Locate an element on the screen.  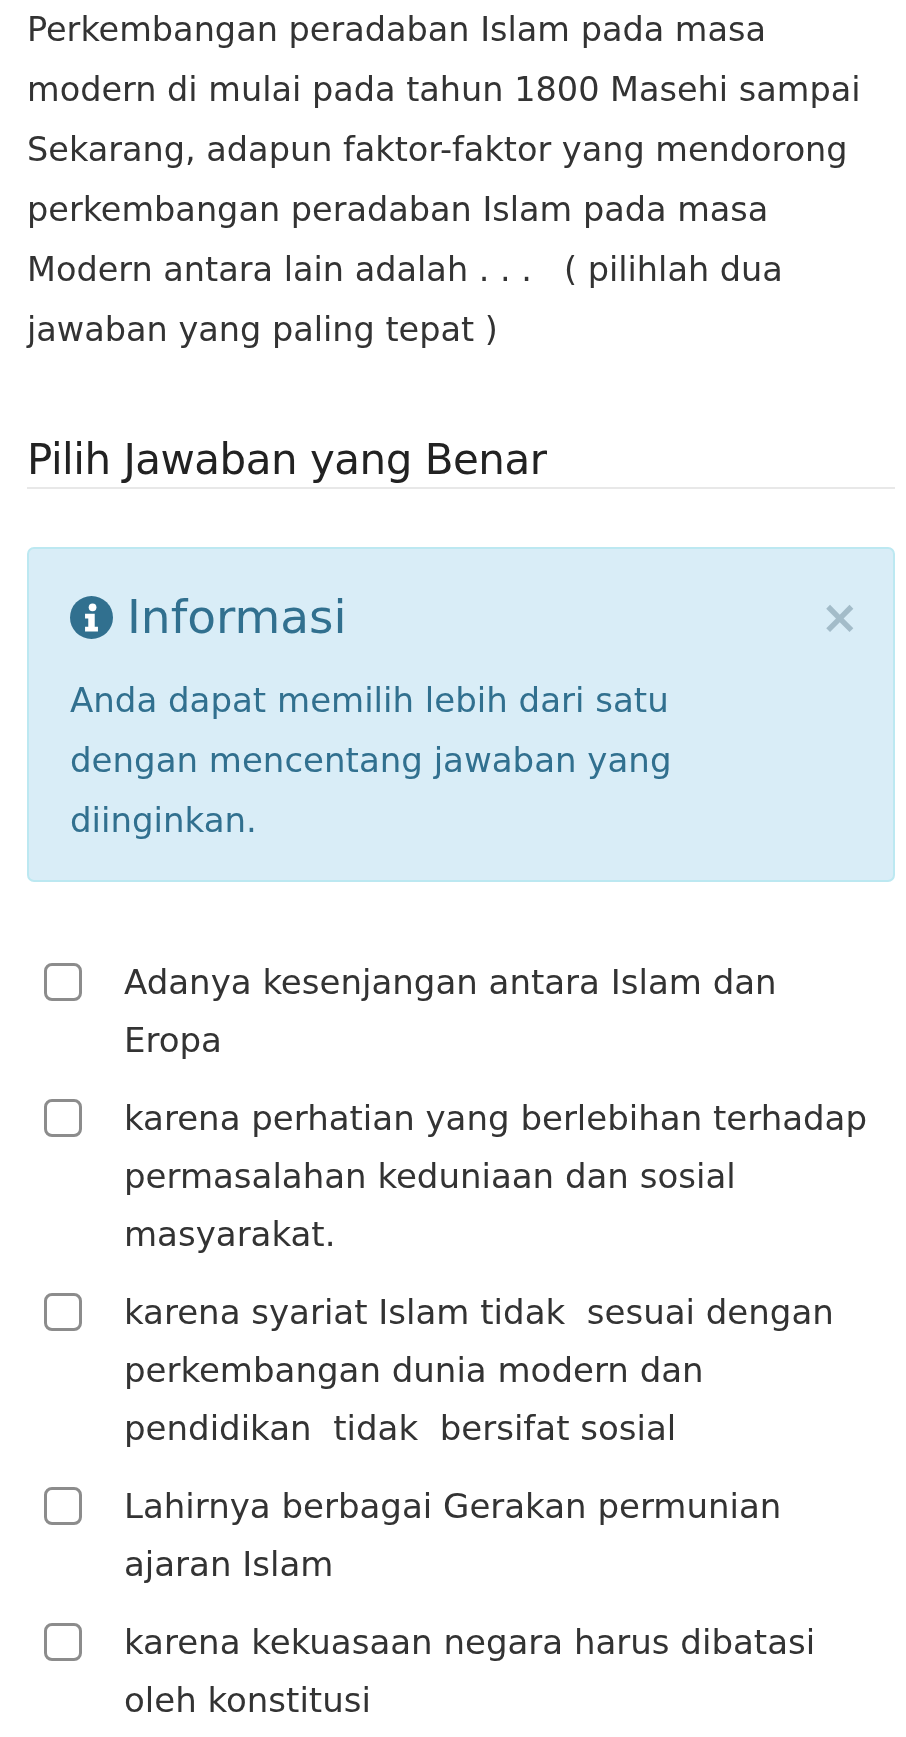
alert-title: Informasi is located at coordinates (237, 617).